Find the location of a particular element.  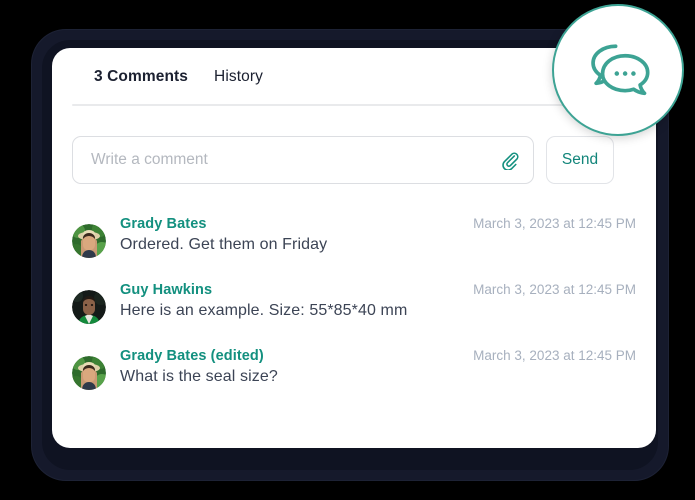

tab-divider is located at coordinates (354, 105).